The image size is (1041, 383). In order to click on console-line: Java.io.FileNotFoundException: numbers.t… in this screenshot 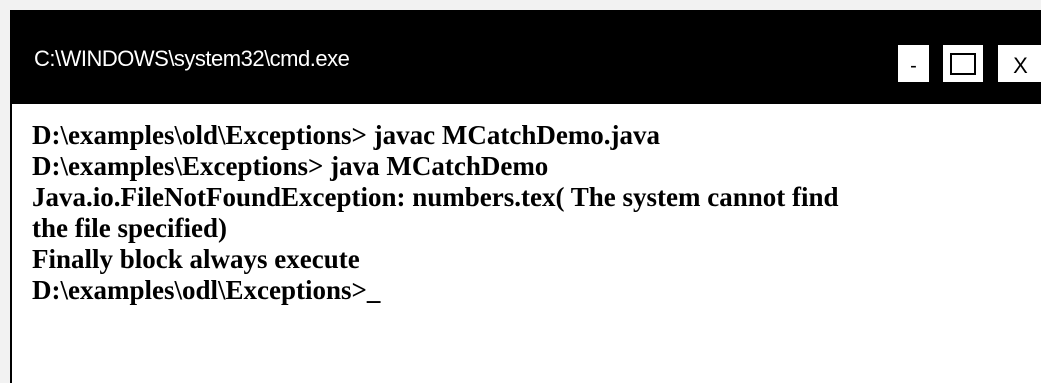, I will do `click(435, 197)`.